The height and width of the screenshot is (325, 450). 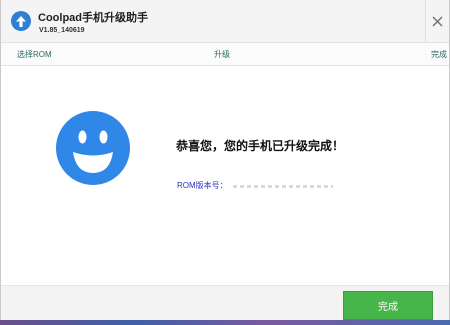 I want to click on upload-arrow-icon, so click(x=21, y=21).